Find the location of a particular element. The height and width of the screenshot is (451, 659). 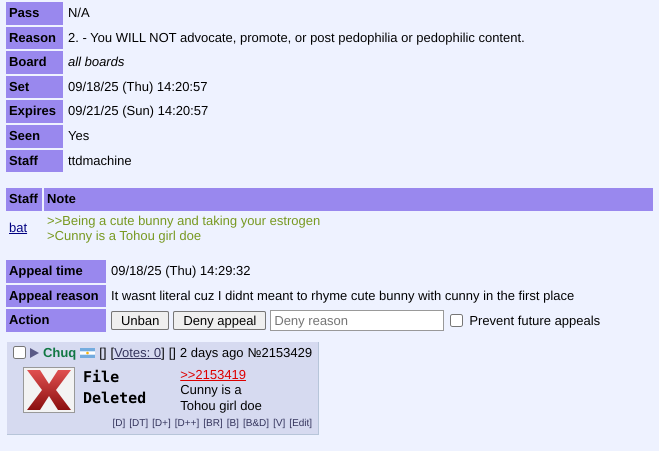

mod-link: [D+] is located at coordinates (161, 424).